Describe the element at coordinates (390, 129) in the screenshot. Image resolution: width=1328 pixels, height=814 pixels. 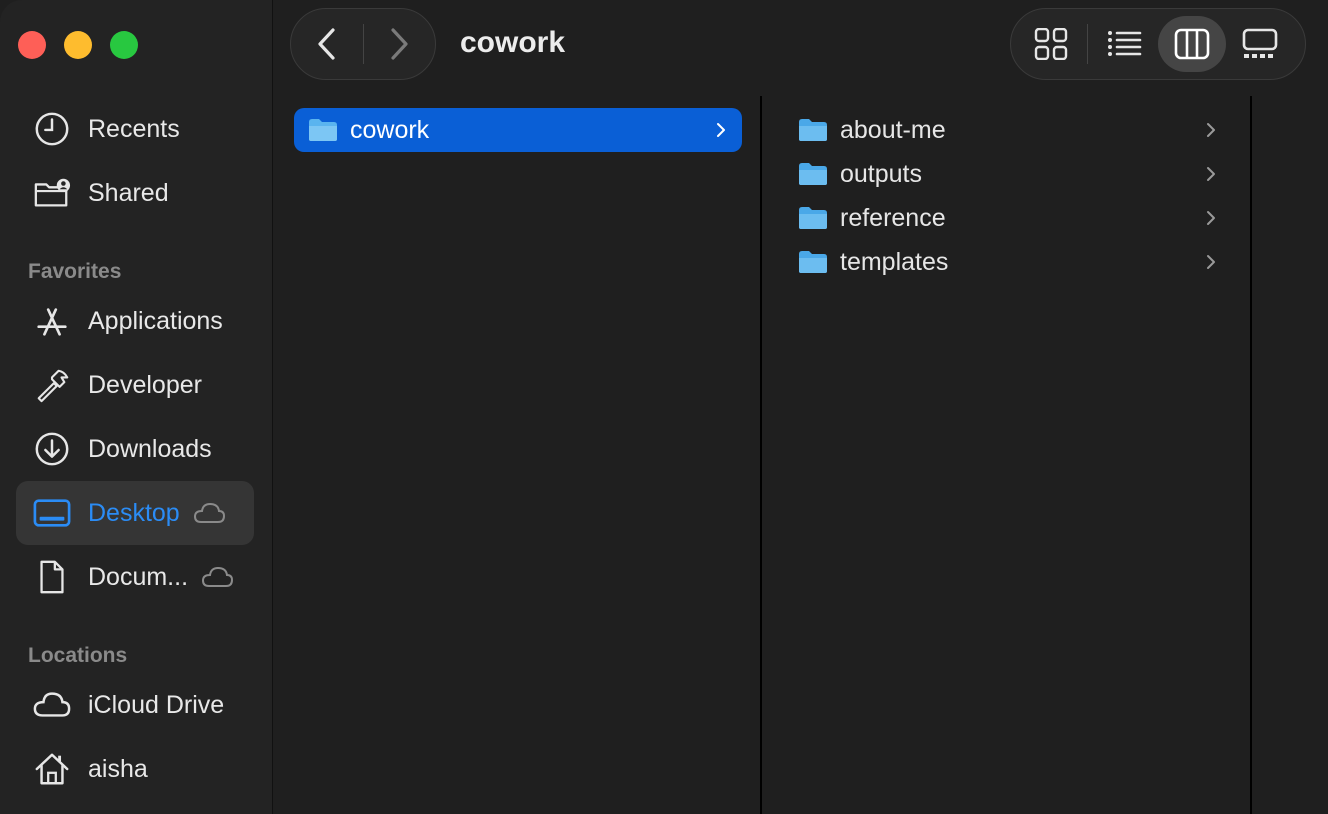
I see `folder-name: cowork` at that location.